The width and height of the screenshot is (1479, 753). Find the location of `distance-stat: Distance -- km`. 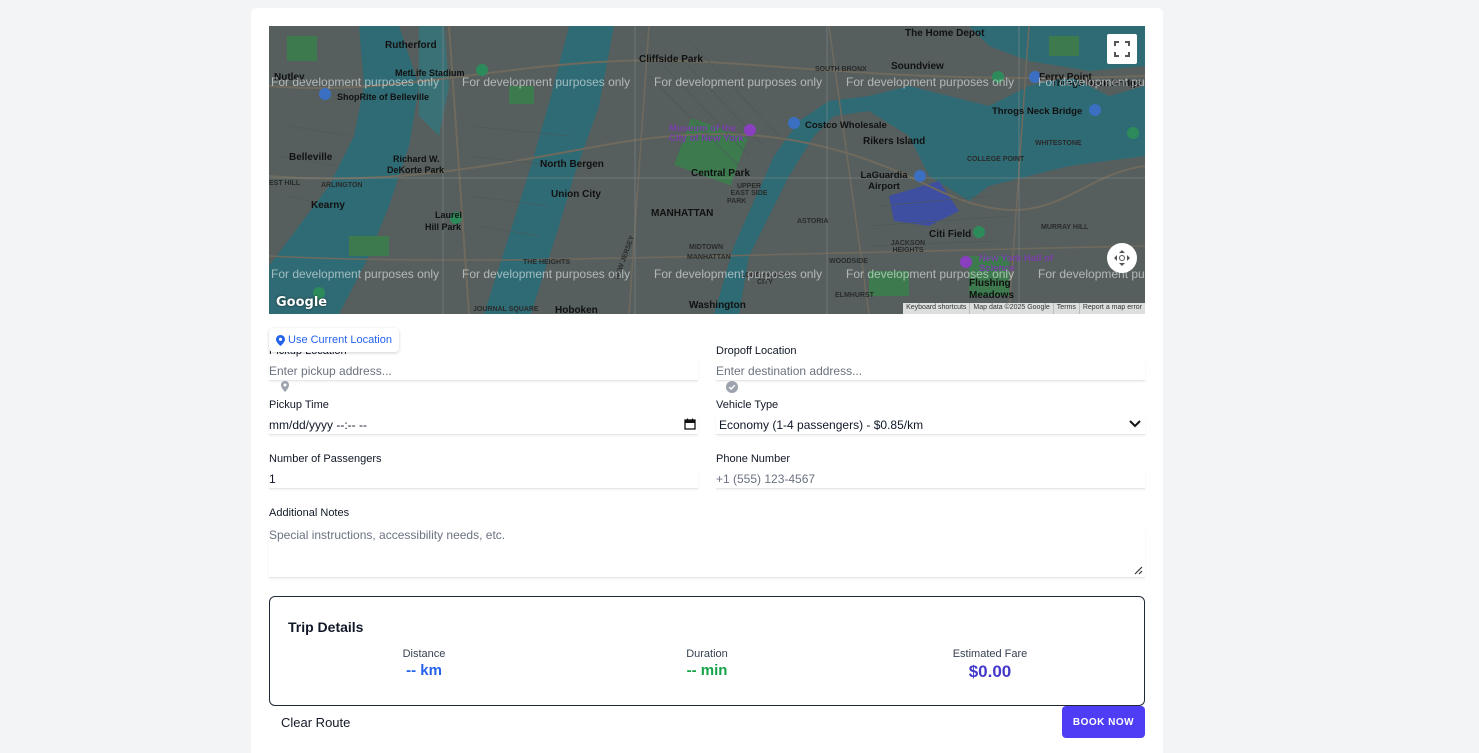

distance-stat: Distance -- km is located at coordinates (424, 663).